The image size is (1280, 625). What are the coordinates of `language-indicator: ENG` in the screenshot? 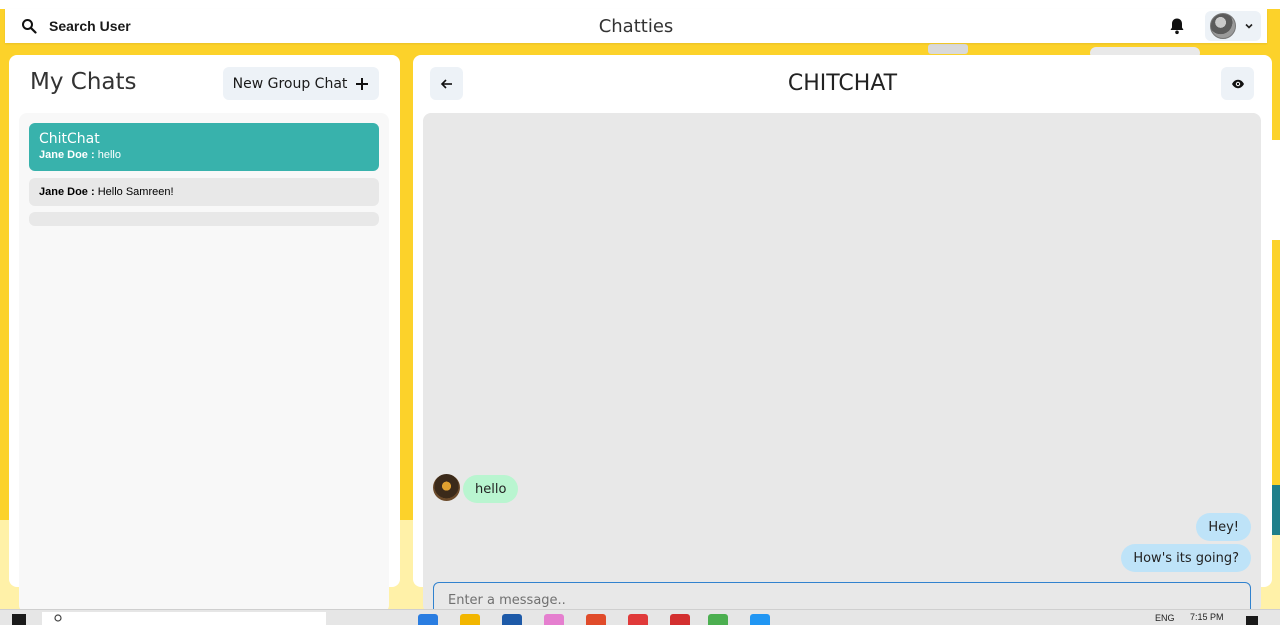 It's located at (1165, 618).